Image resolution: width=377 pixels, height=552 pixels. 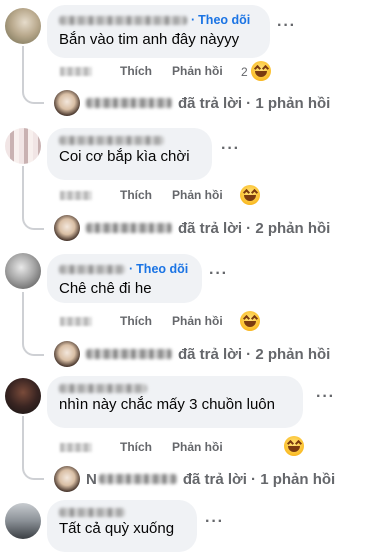 I want to click on comment-bubble: Tất cả quỳ xuống, so click(x=122, y=526).